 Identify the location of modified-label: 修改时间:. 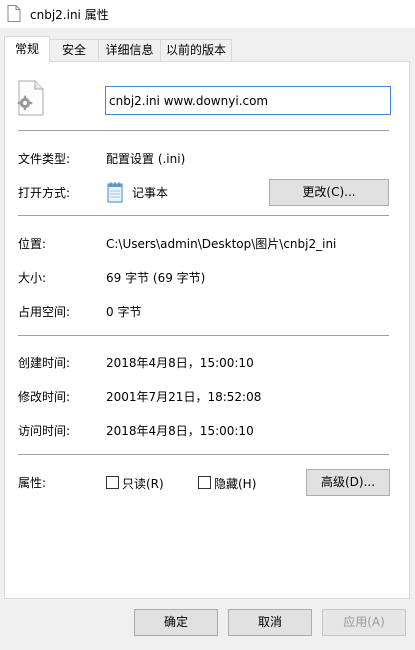
(44, 397).